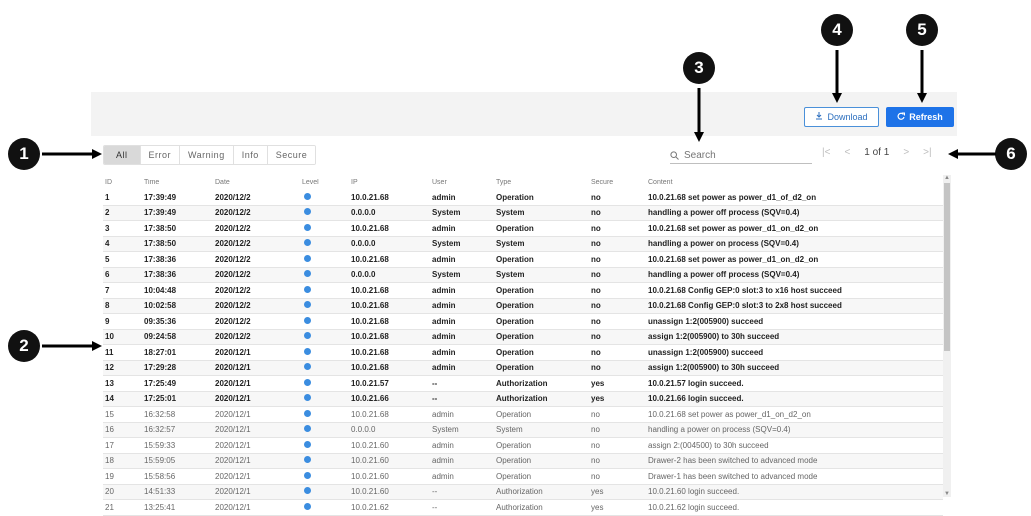 The image size is (1031, 516). I want to click on scroll-down-icon: ▼, so click(947, 494).